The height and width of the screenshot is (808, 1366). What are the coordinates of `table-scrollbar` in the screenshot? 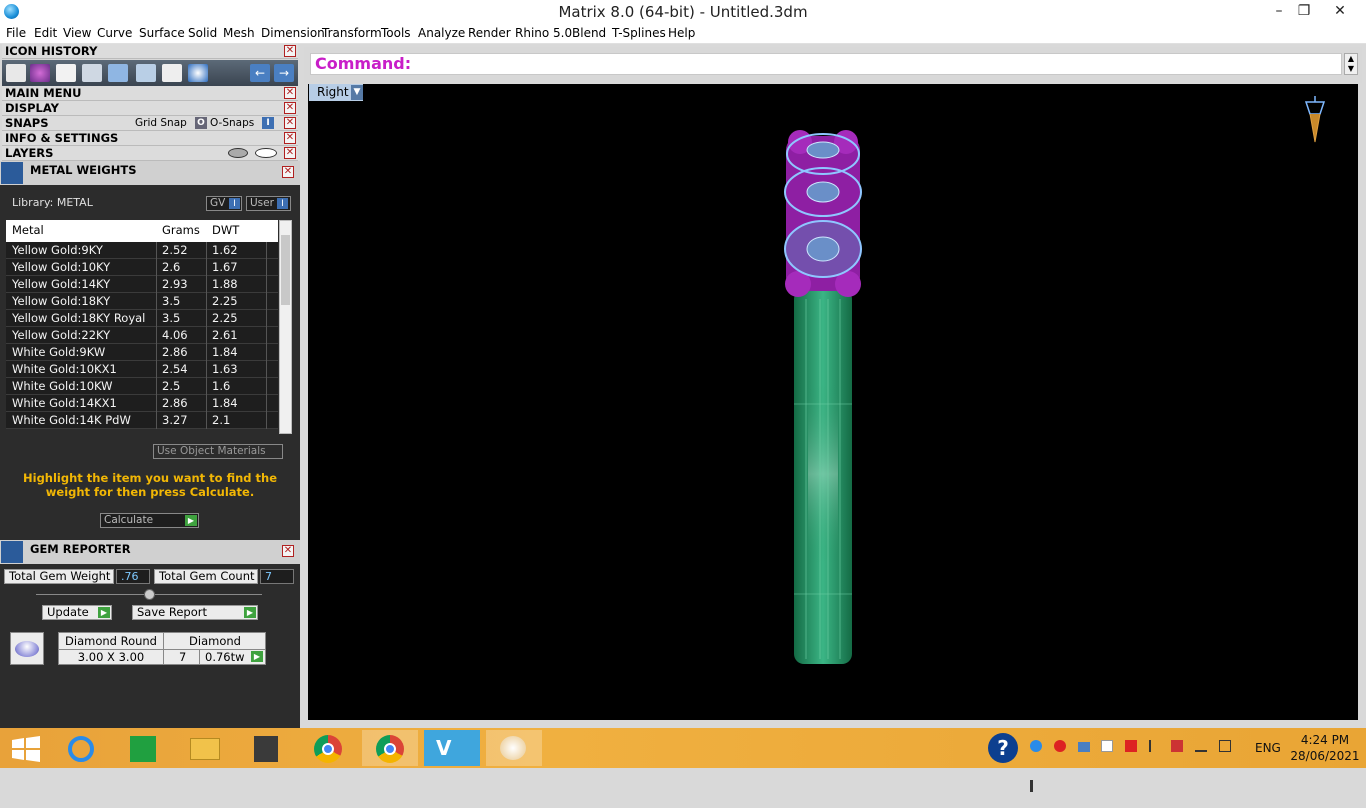 It's located at (285, 327).